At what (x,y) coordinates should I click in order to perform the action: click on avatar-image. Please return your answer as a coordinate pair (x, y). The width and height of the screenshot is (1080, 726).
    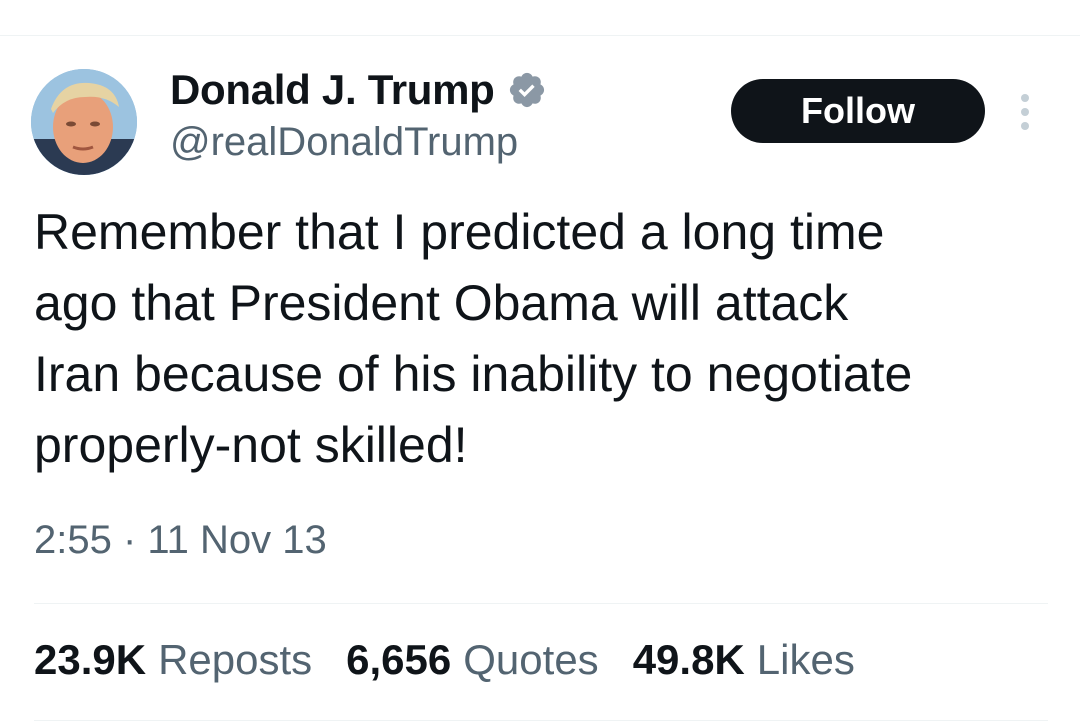
    Looking at the image, I should click on (84, 122).